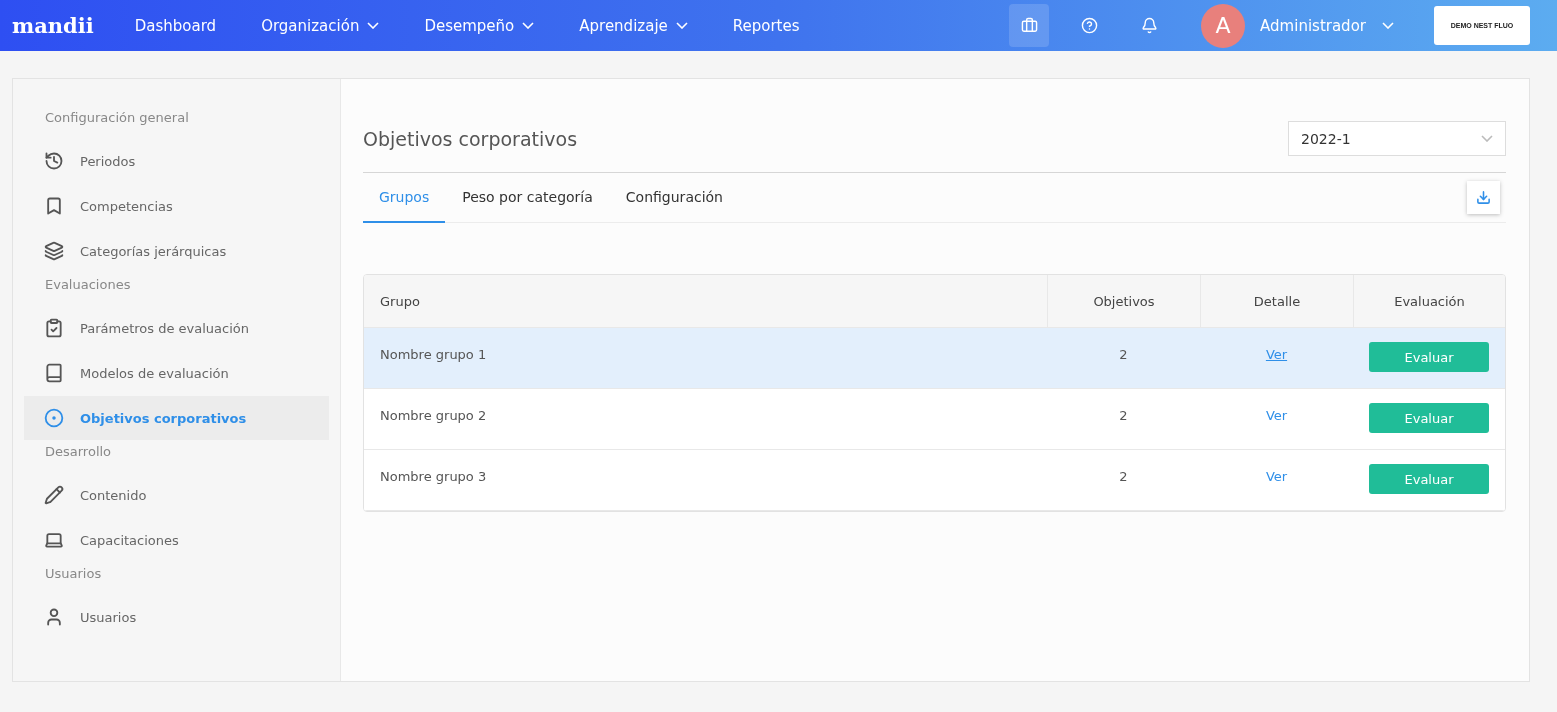 Image resolution: width=1557 pixels, height=712 pixels. I want to click on section-title: Desarrollo, so click(78, 452).